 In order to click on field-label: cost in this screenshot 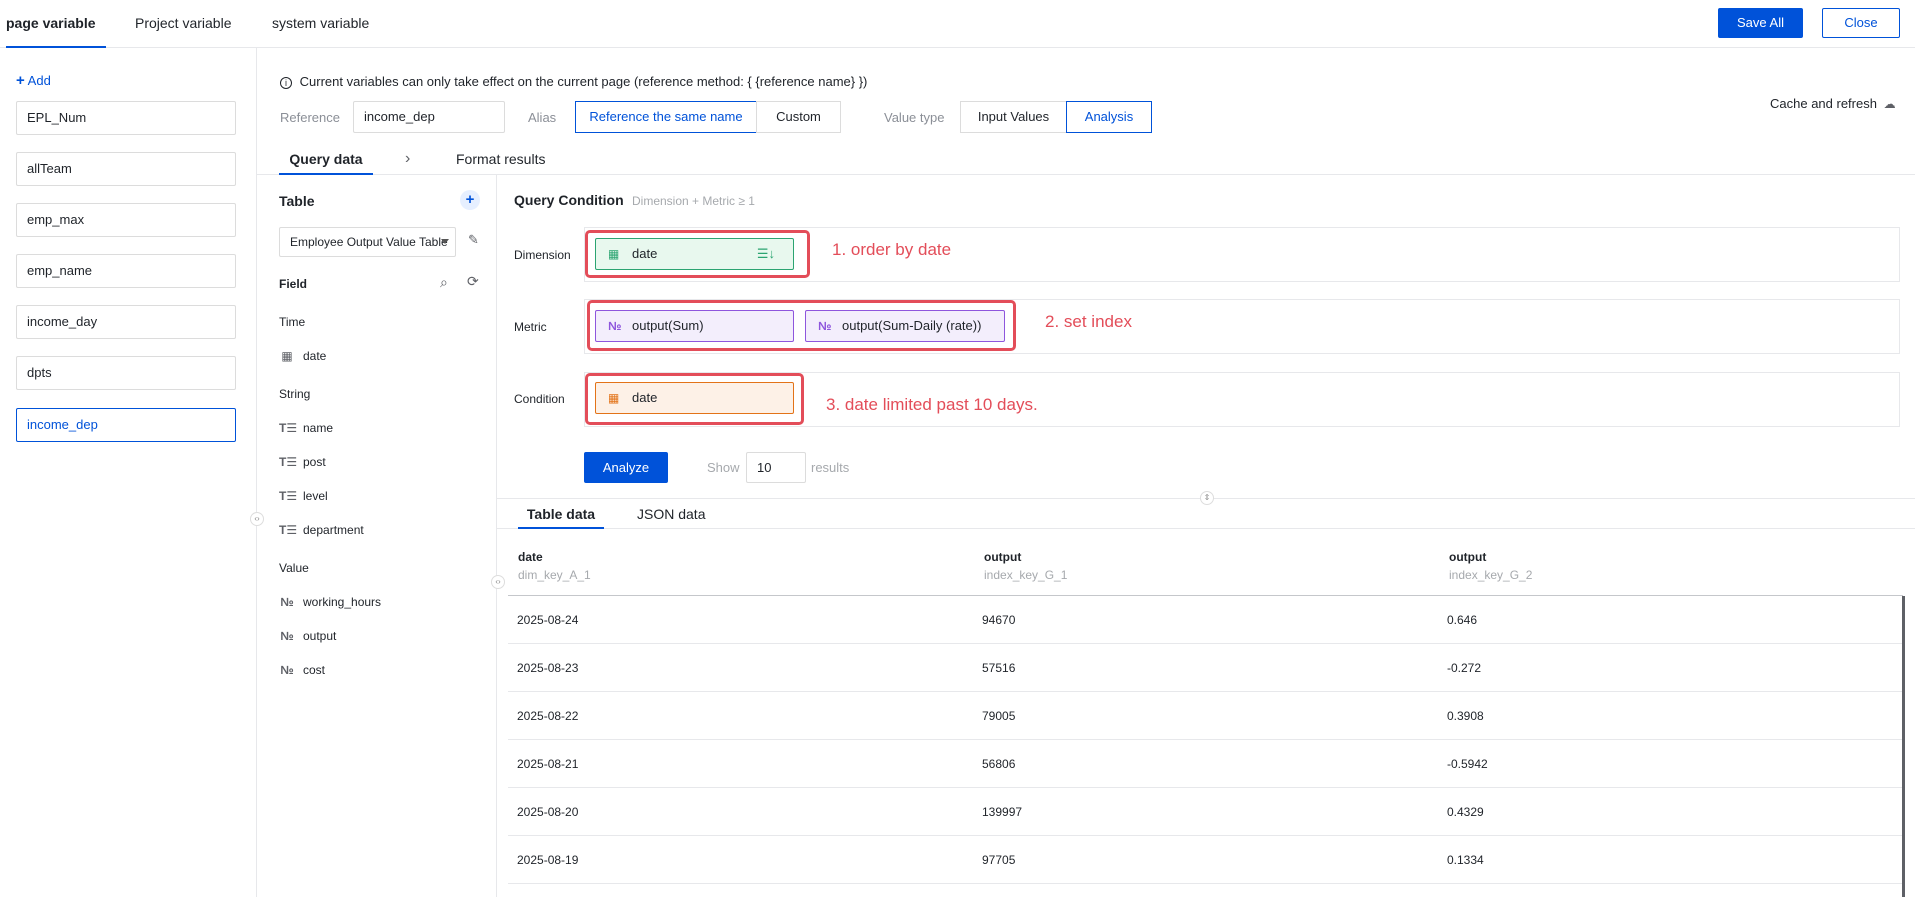, I will do `click(314, 670)`.